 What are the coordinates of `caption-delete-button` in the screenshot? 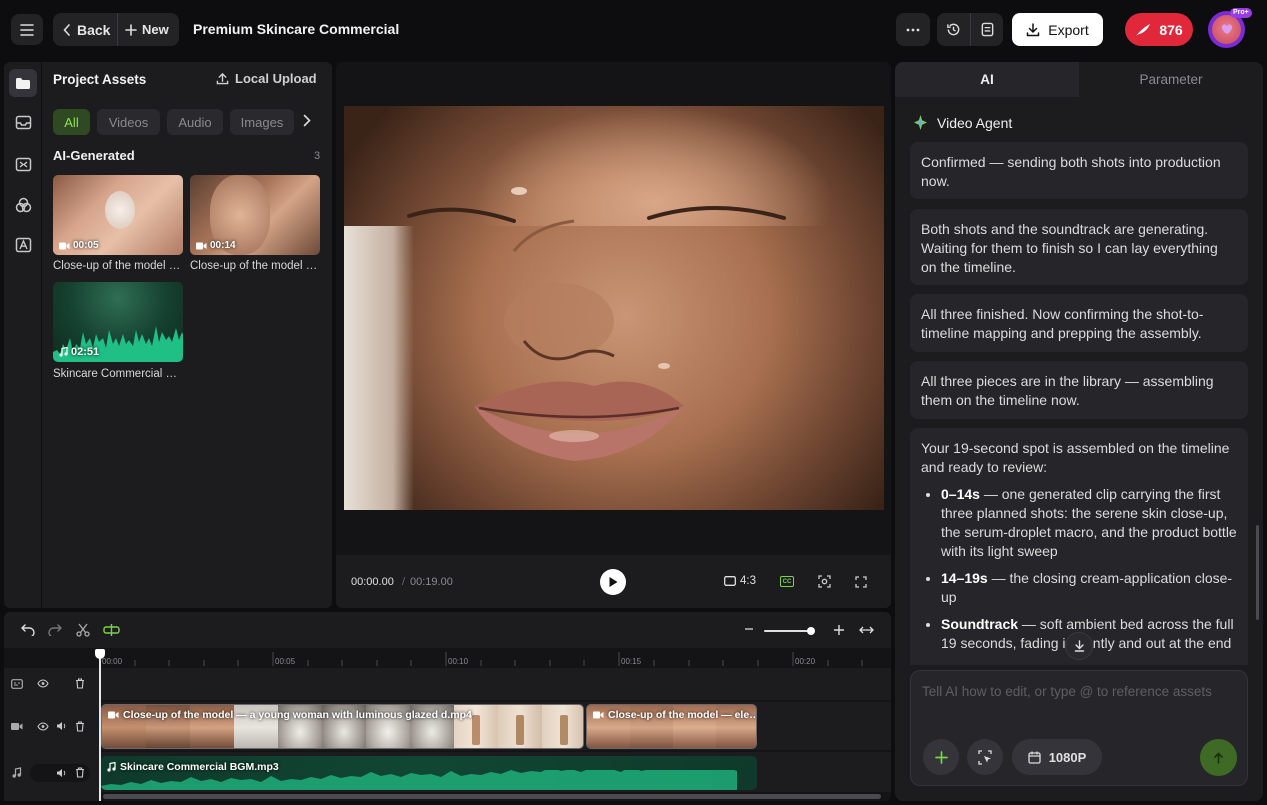 It's located at (80, 683).